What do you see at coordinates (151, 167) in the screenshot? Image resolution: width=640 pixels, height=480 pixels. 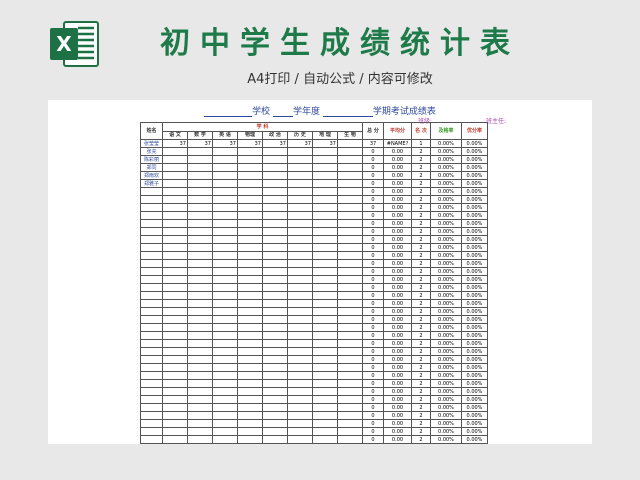 I see `student-name-cell: 郑同` at bounding box center [151, 167].